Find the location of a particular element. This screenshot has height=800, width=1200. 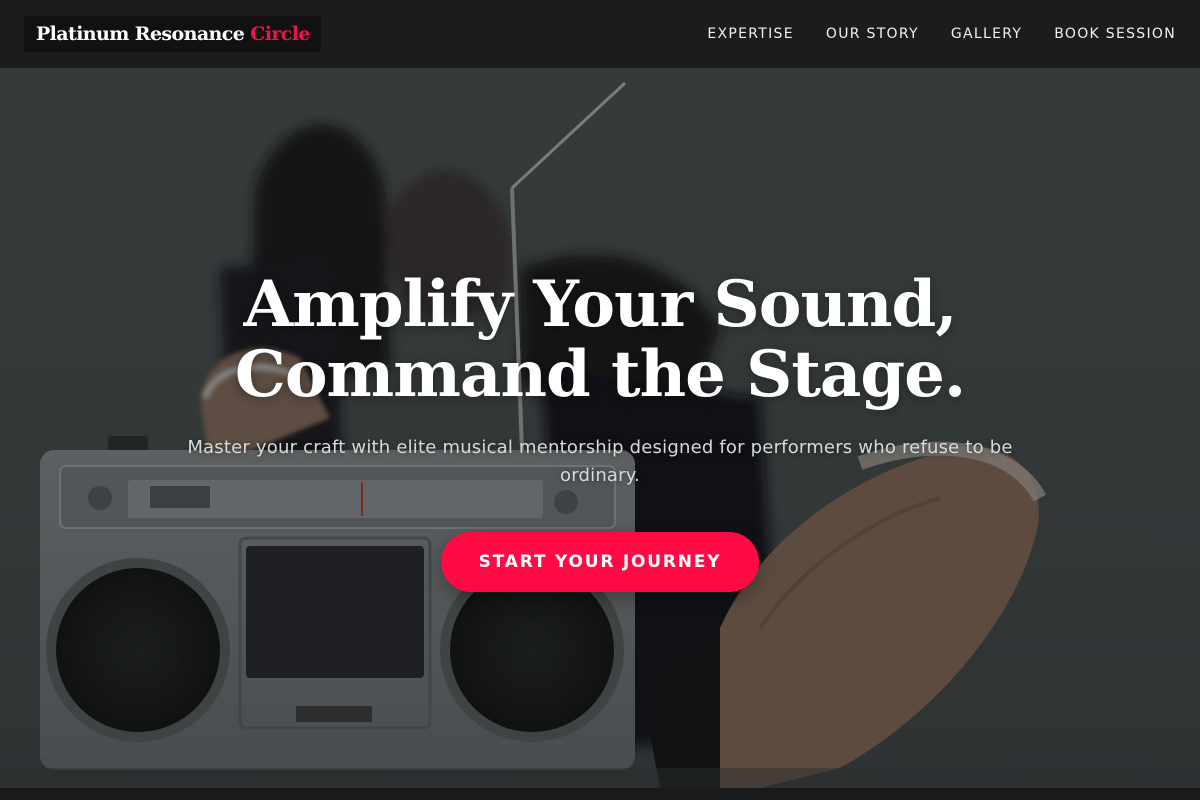

brand-logo: Platinum Resonance Circle is located at coordinates (172, 34).